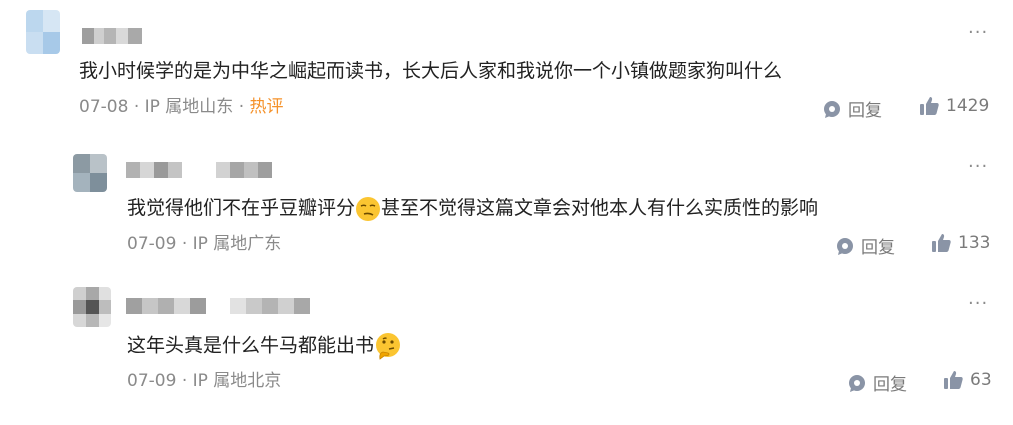 This screenshot has width=1013, height=425. I want to click on like-button: 1429, so click(953, 106).